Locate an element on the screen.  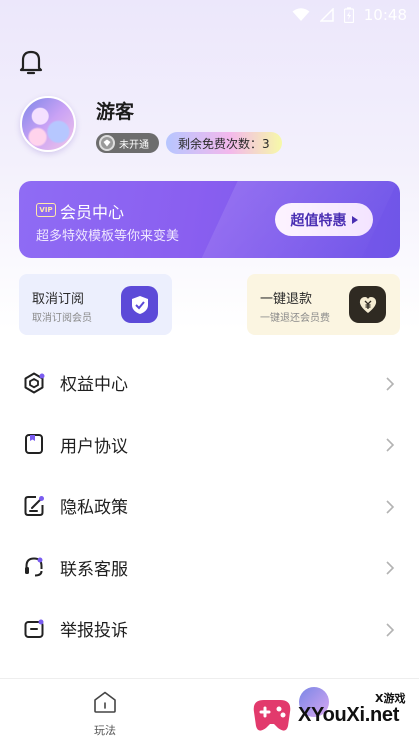
wifi-icon is located at coordinates (301, 15).